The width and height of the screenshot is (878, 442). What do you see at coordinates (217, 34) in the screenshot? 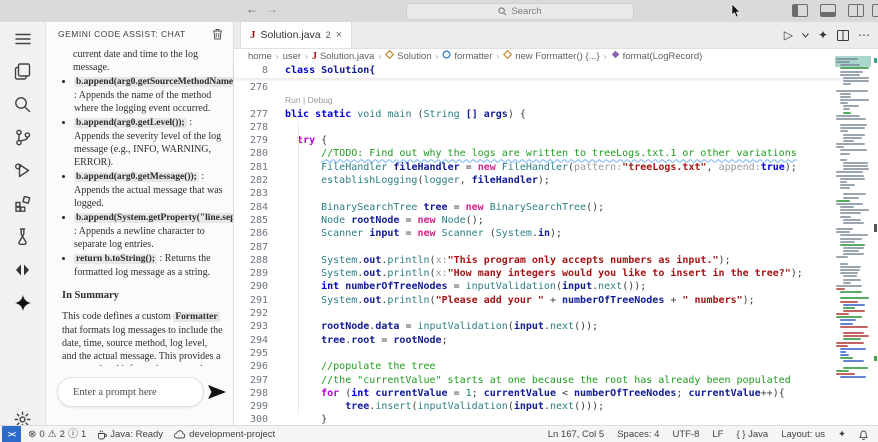
I see `trash-icon` at bounding box center [217, 34].